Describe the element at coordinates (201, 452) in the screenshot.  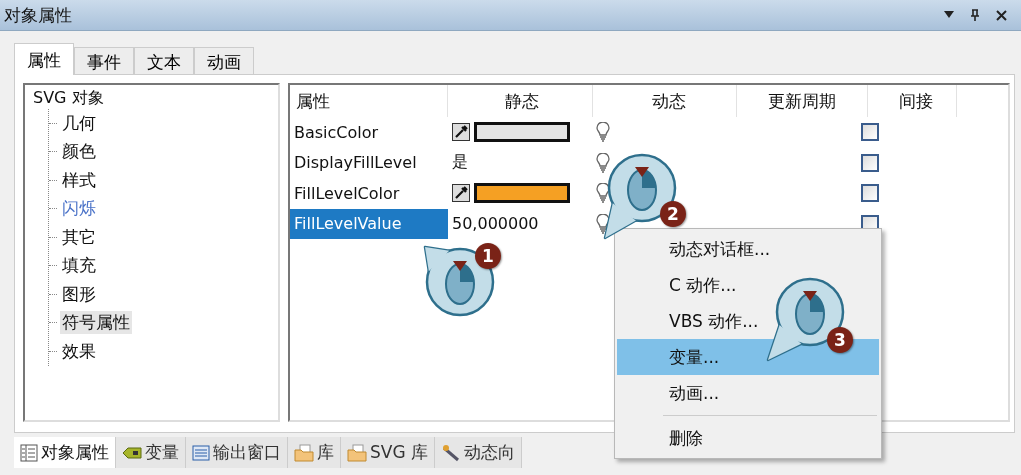
I see `list-icon` at that location.